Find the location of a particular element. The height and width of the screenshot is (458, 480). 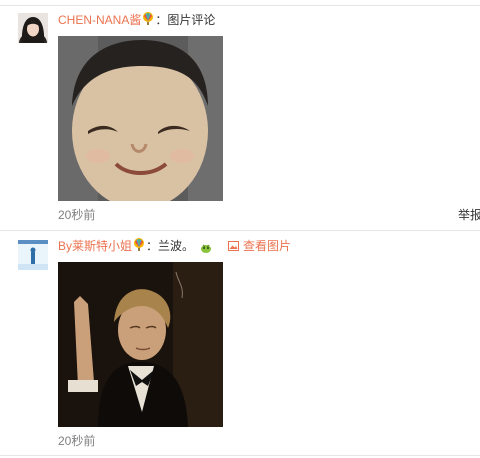

top-divider is located at coordinates (240, 5).